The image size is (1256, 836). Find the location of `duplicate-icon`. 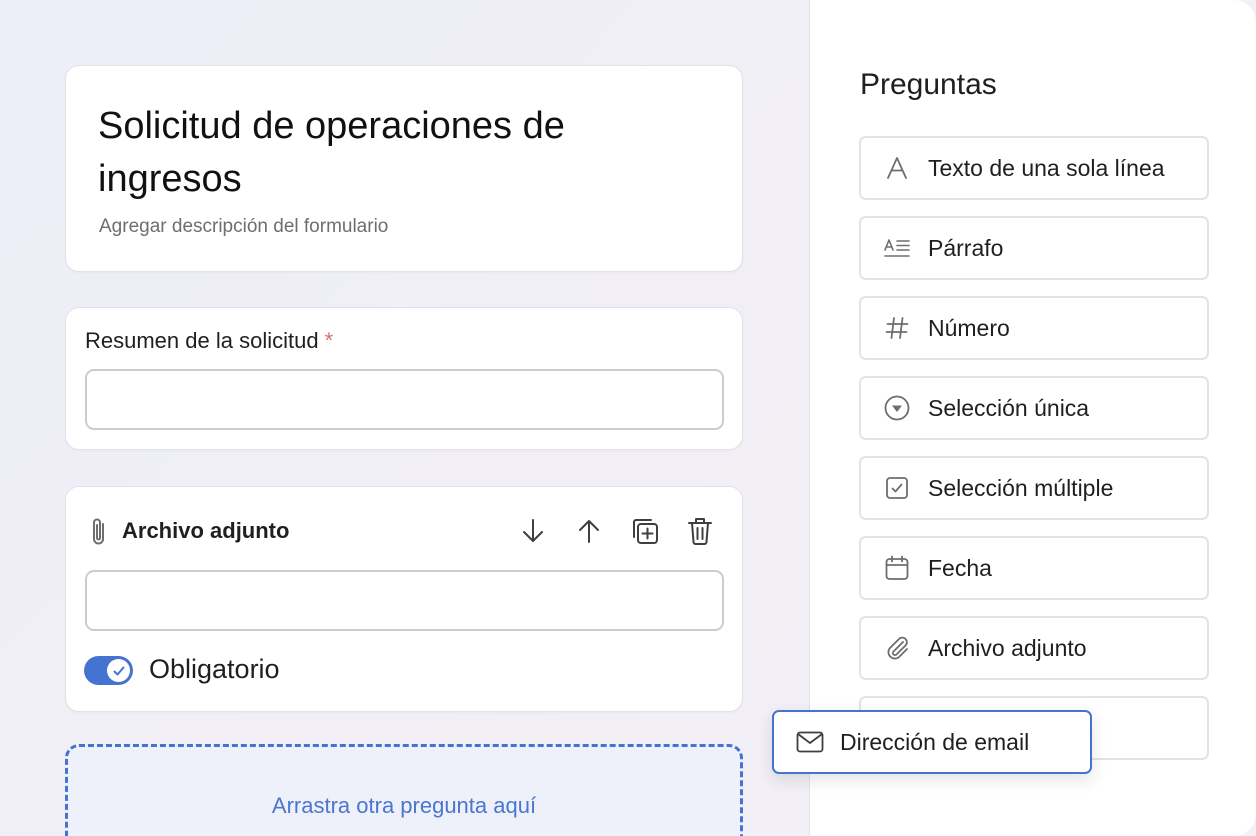

duplicate-icon is located at coordinates (645, 531).